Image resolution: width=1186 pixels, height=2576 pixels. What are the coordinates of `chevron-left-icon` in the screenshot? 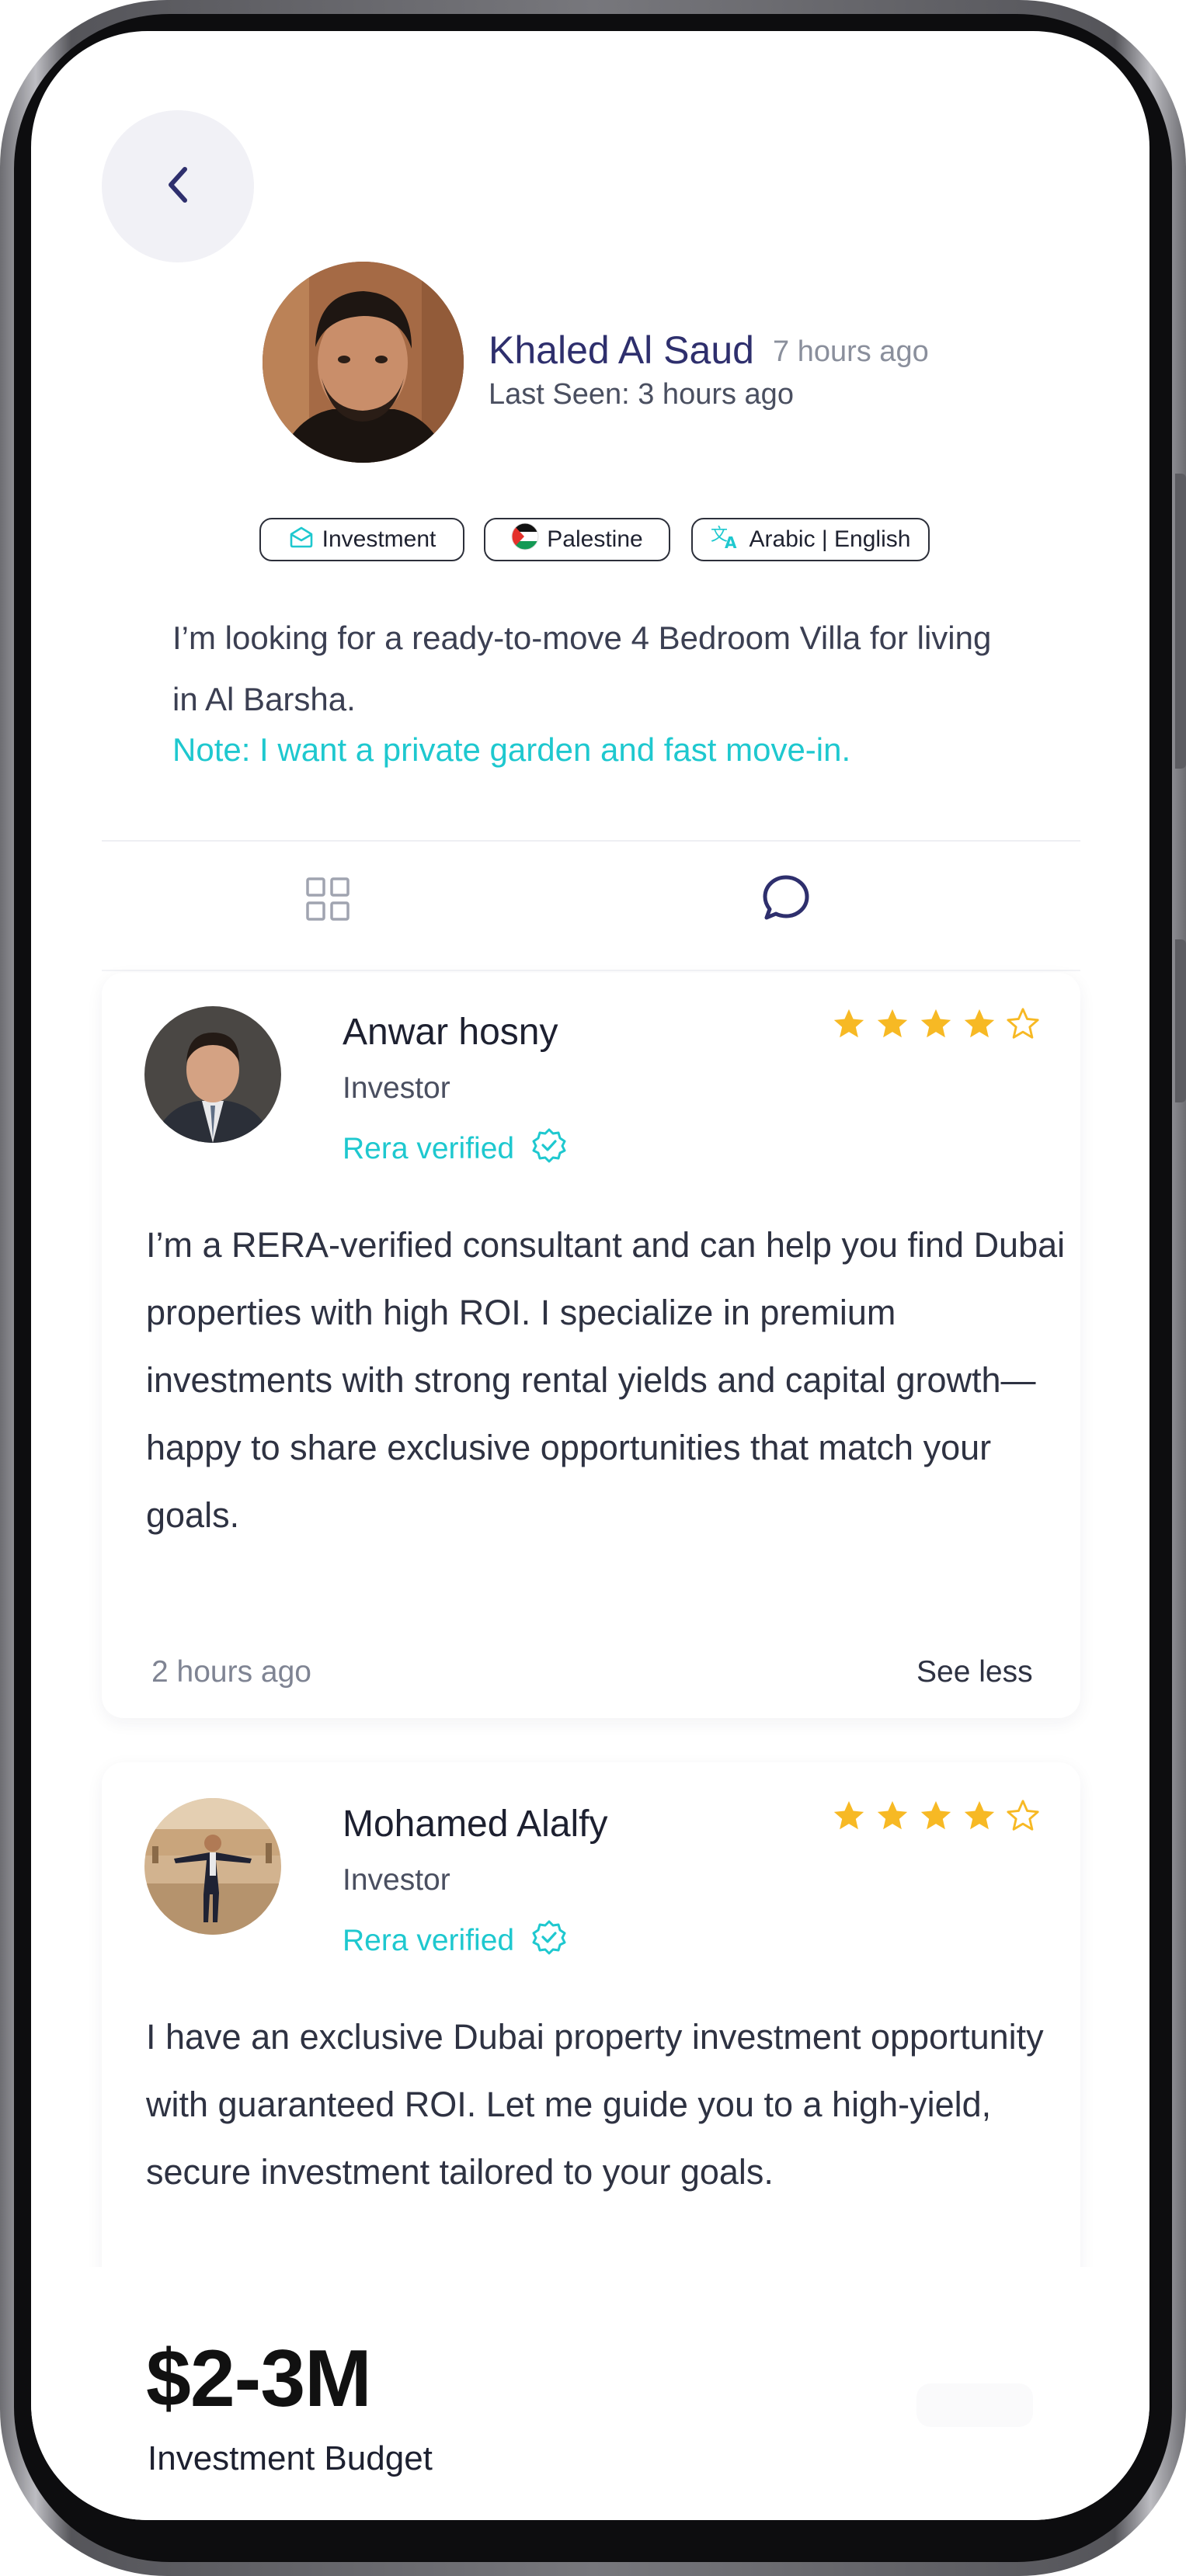 It's located at (178, 186).